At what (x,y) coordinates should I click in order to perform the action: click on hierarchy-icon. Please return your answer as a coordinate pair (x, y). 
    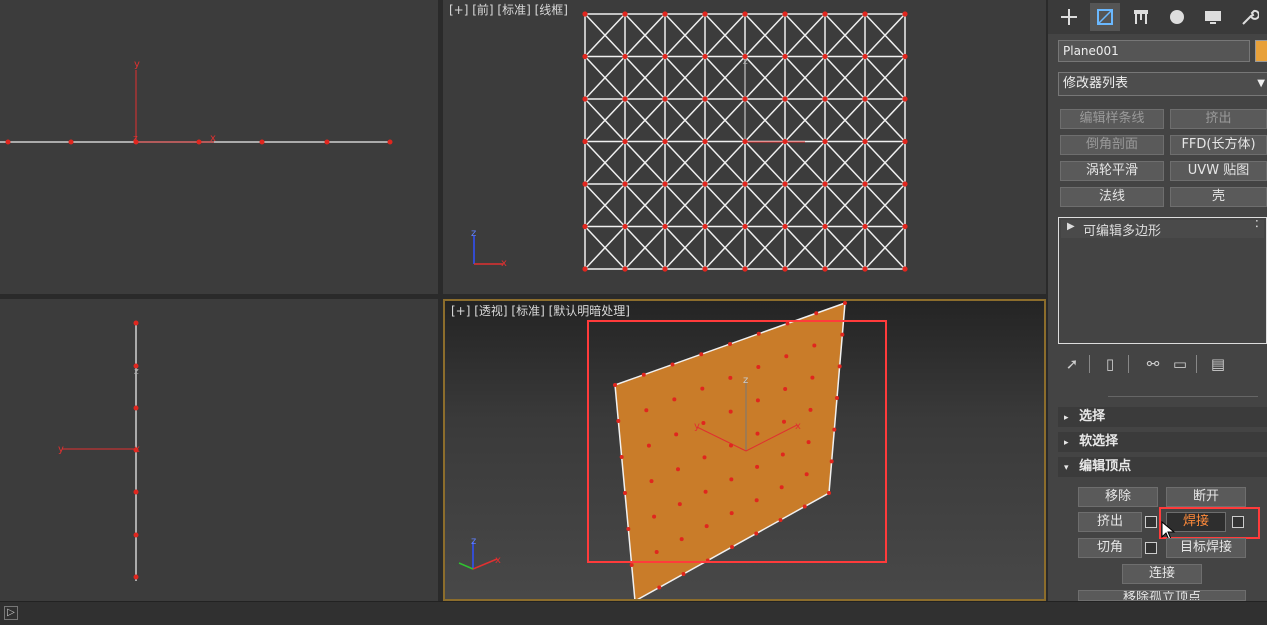
    Looking at the image, I should click on (1141, 17).